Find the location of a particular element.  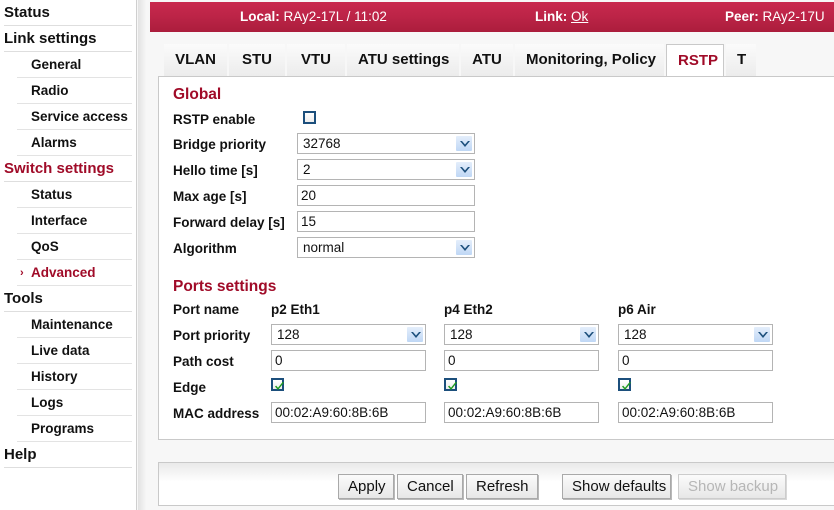

sidebar-item-programs: Programs is located at coordinates (68, 429).